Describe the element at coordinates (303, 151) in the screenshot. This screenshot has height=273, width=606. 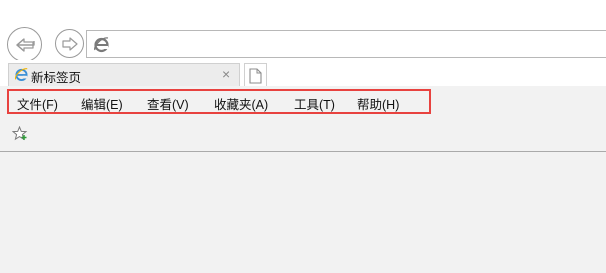
I see `toolbar-divider` at that location.